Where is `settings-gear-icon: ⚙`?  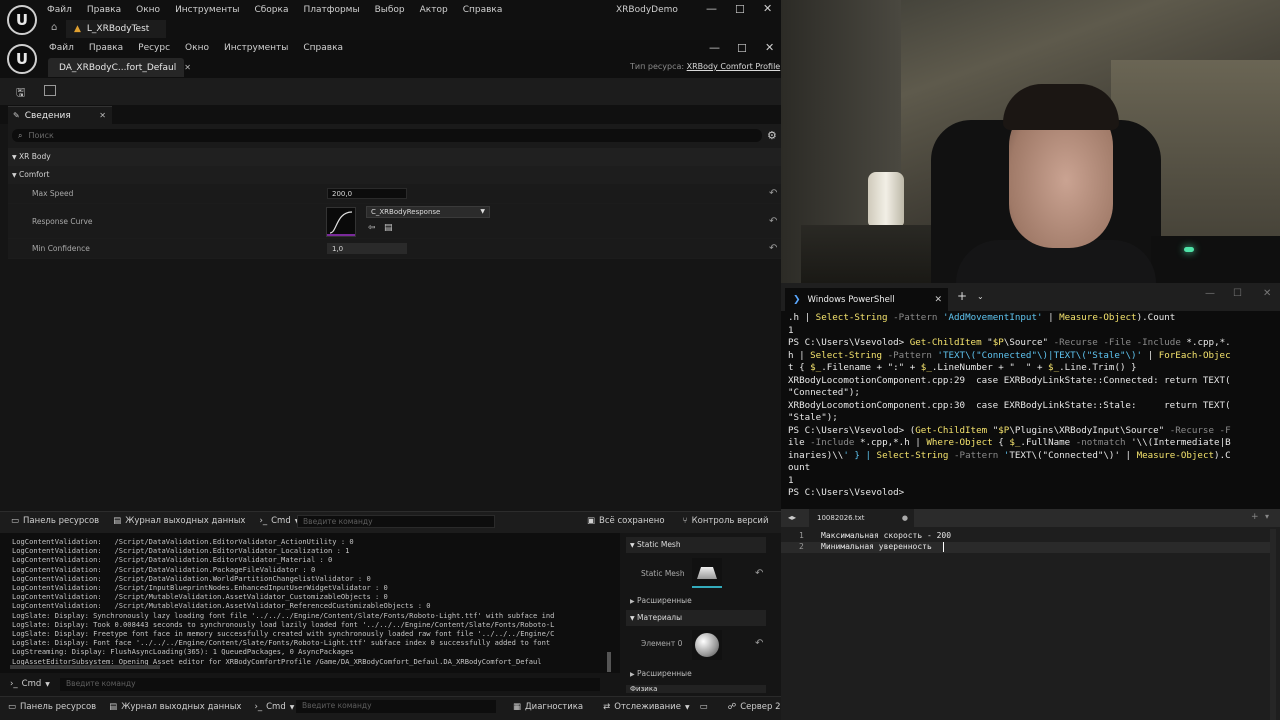 settings-gear-icon: ⚙ is located at coordinates (772, 135).